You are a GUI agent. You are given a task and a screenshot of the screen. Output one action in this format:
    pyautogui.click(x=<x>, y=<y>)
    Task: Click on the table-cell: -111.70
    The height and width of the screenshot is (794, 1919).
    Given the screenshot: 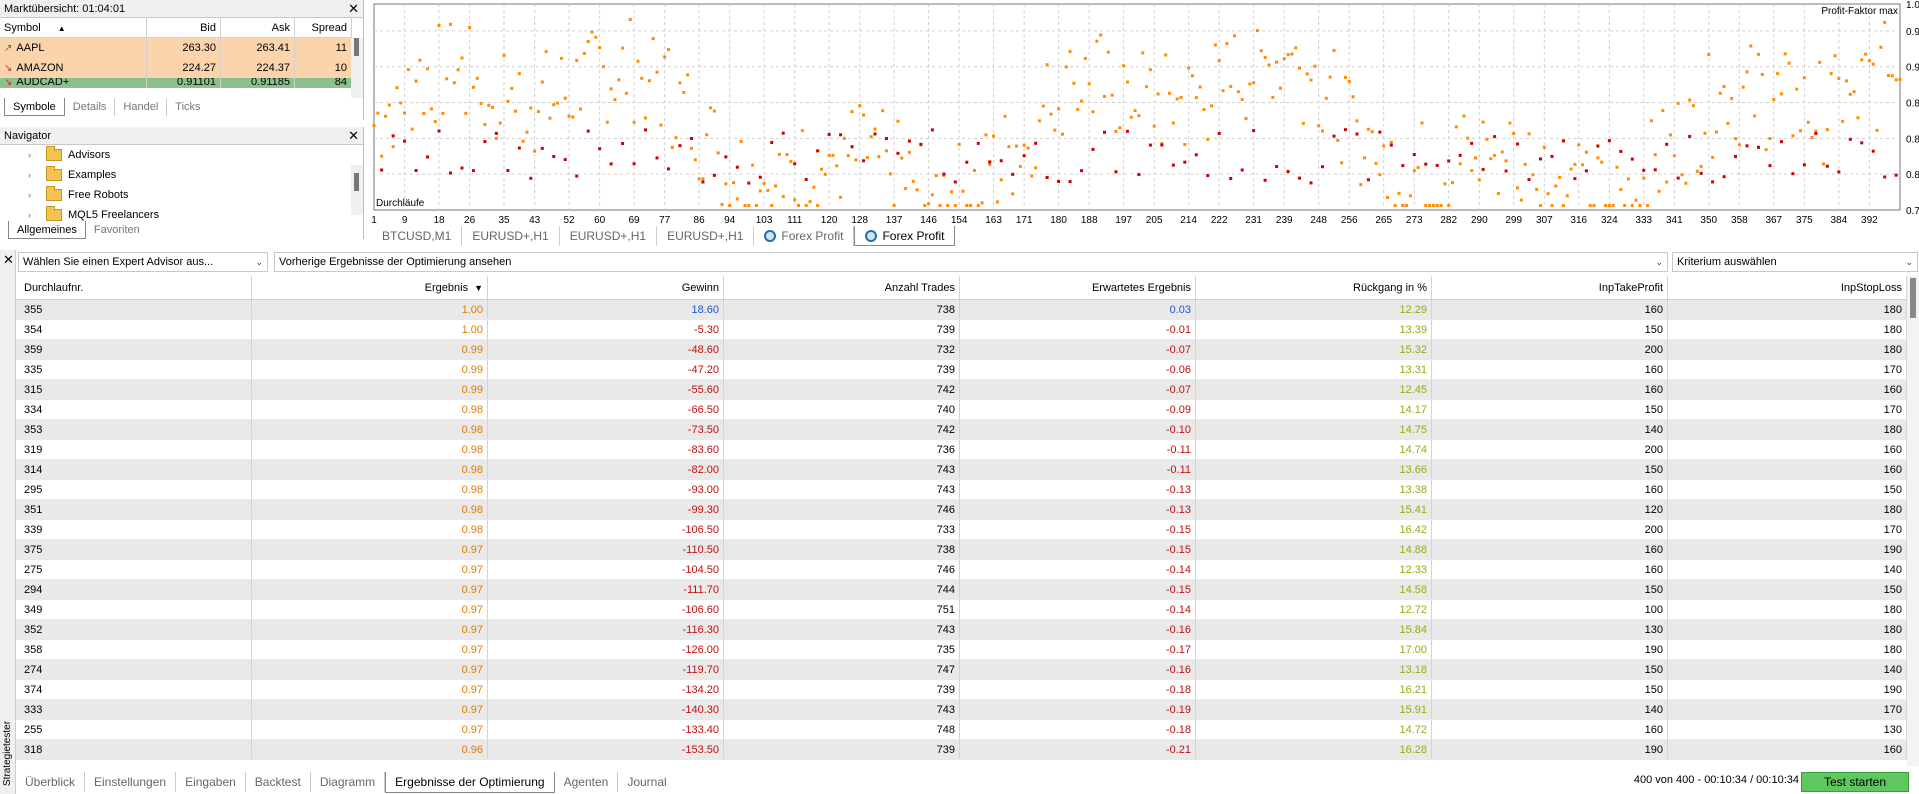 What is the action you would take?
    pyautogui.click(x=606, y=589)
    